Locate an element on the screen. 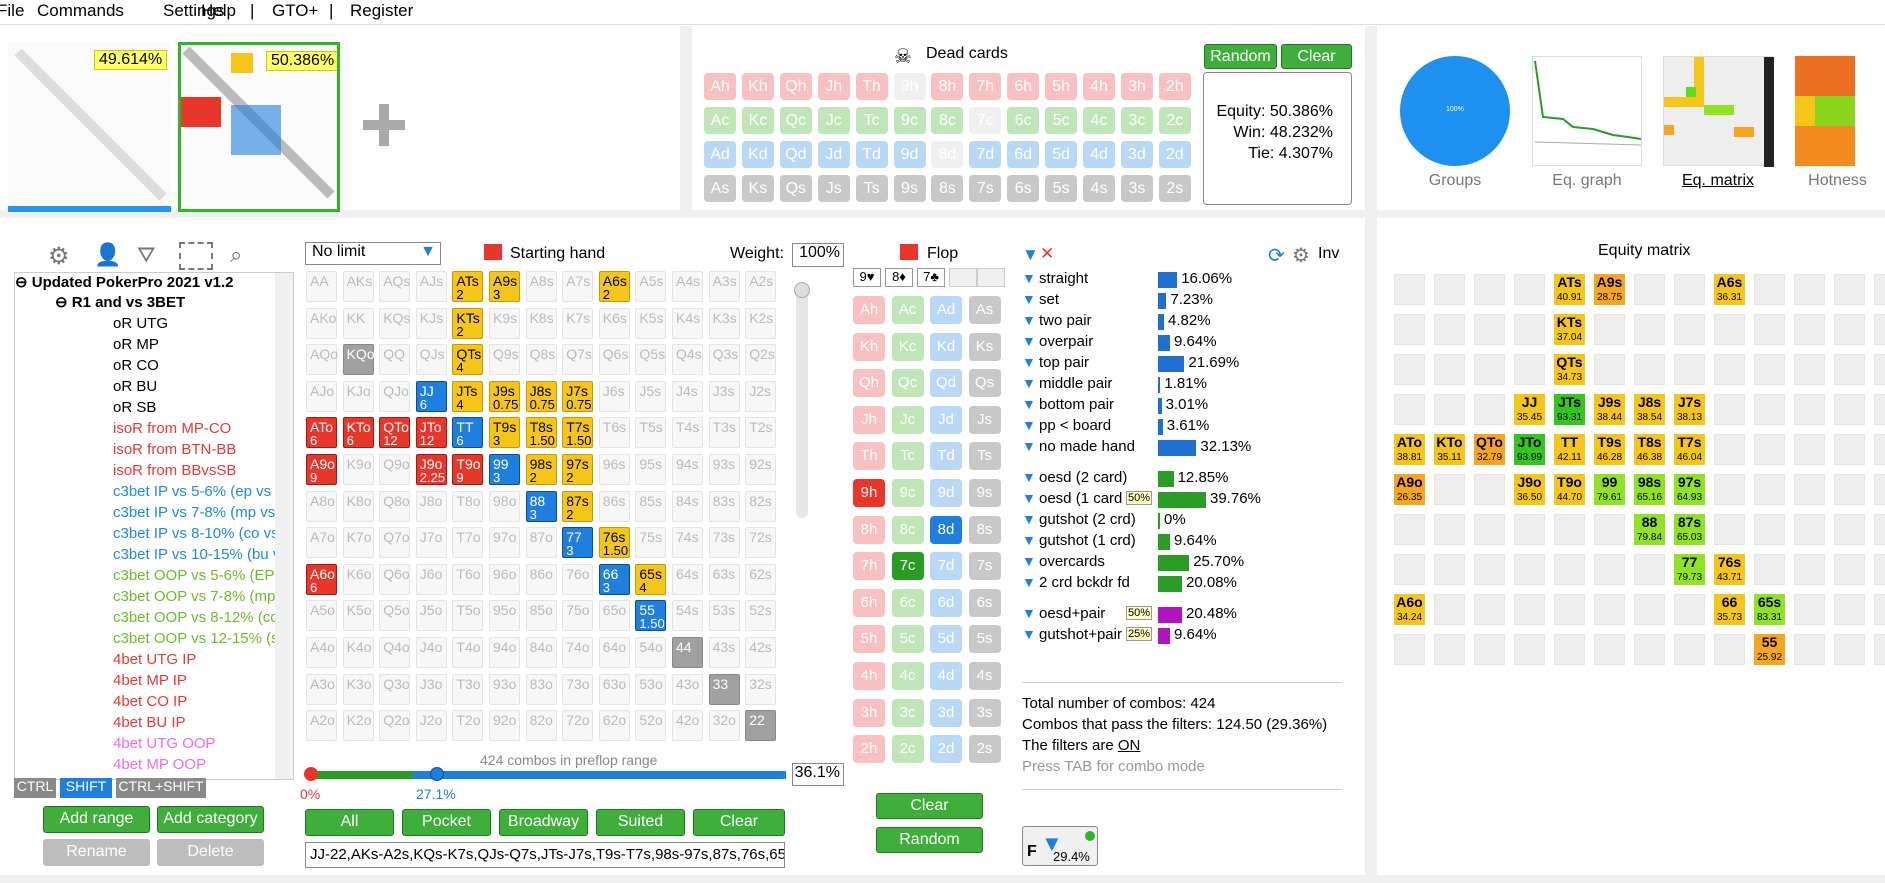 Image resolution: width=1885 pixels, height=883 pixels. flop-card-4s: 4s is located at coordinates (984, 676).